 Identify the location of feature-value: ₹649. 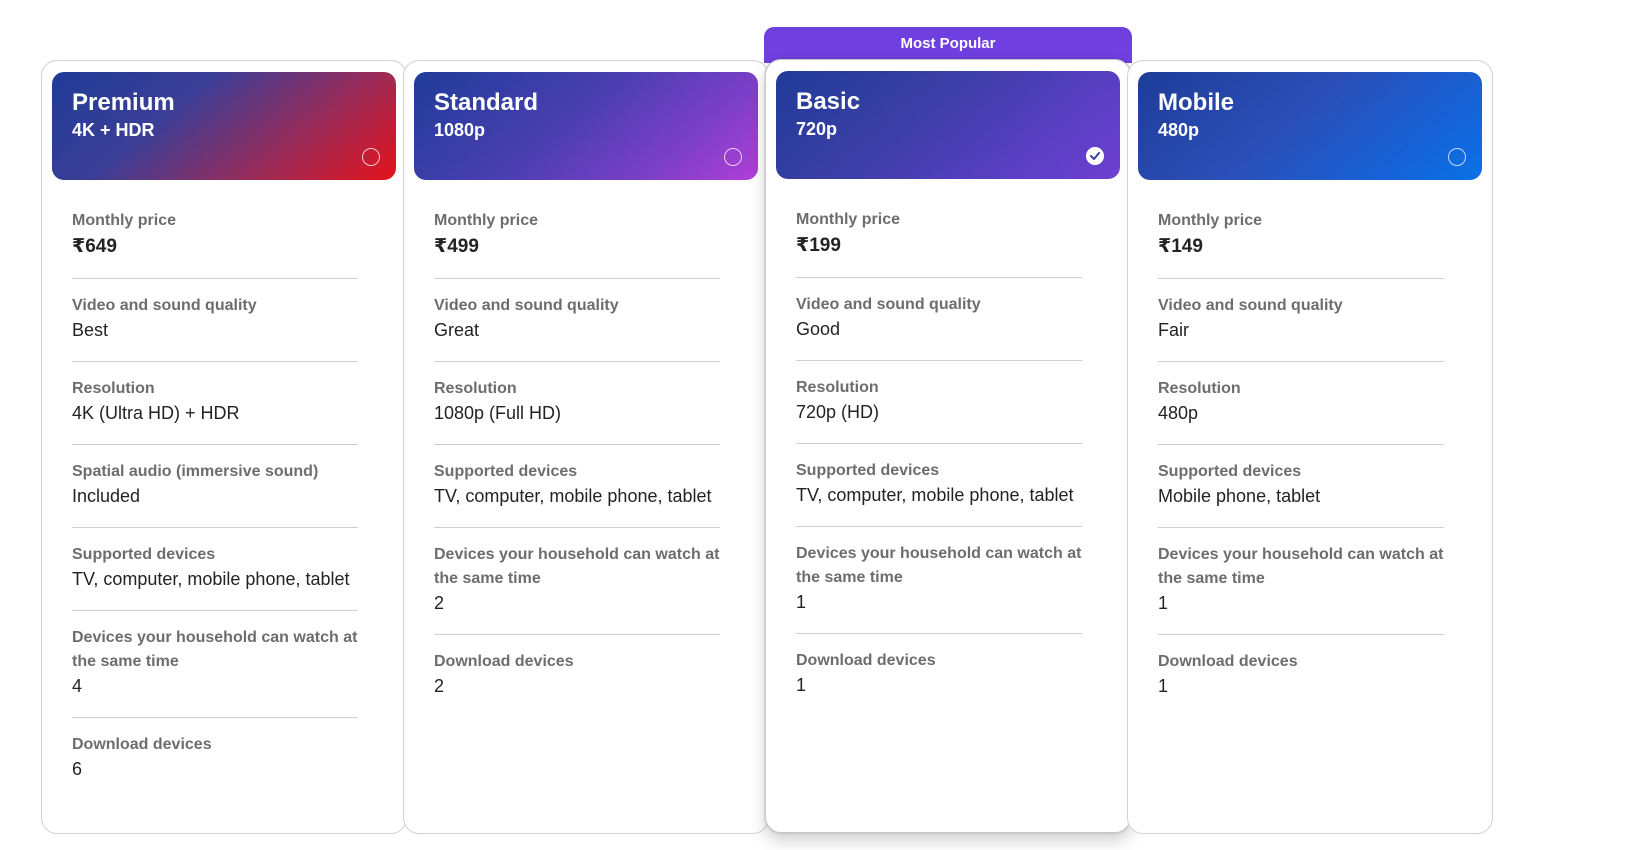
(94, 246).